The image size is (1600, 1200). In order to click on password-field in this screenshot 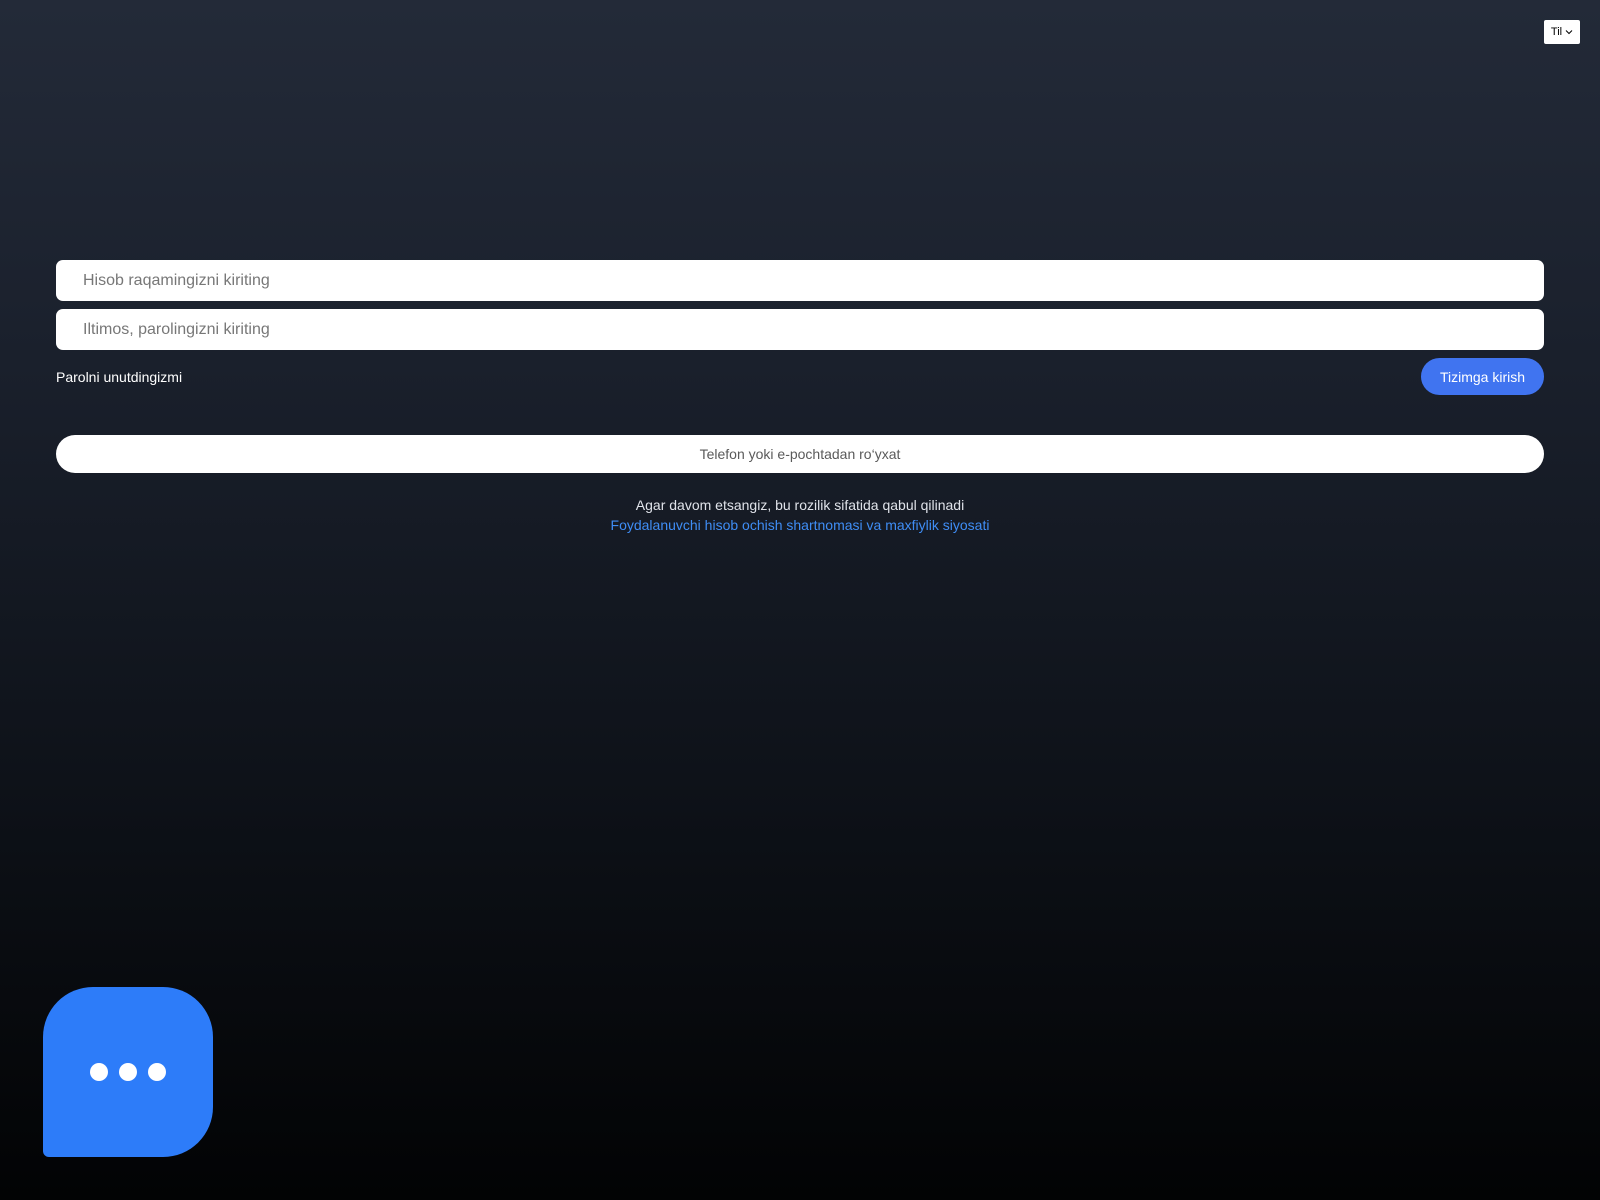, I will do `click(800, 329)`.